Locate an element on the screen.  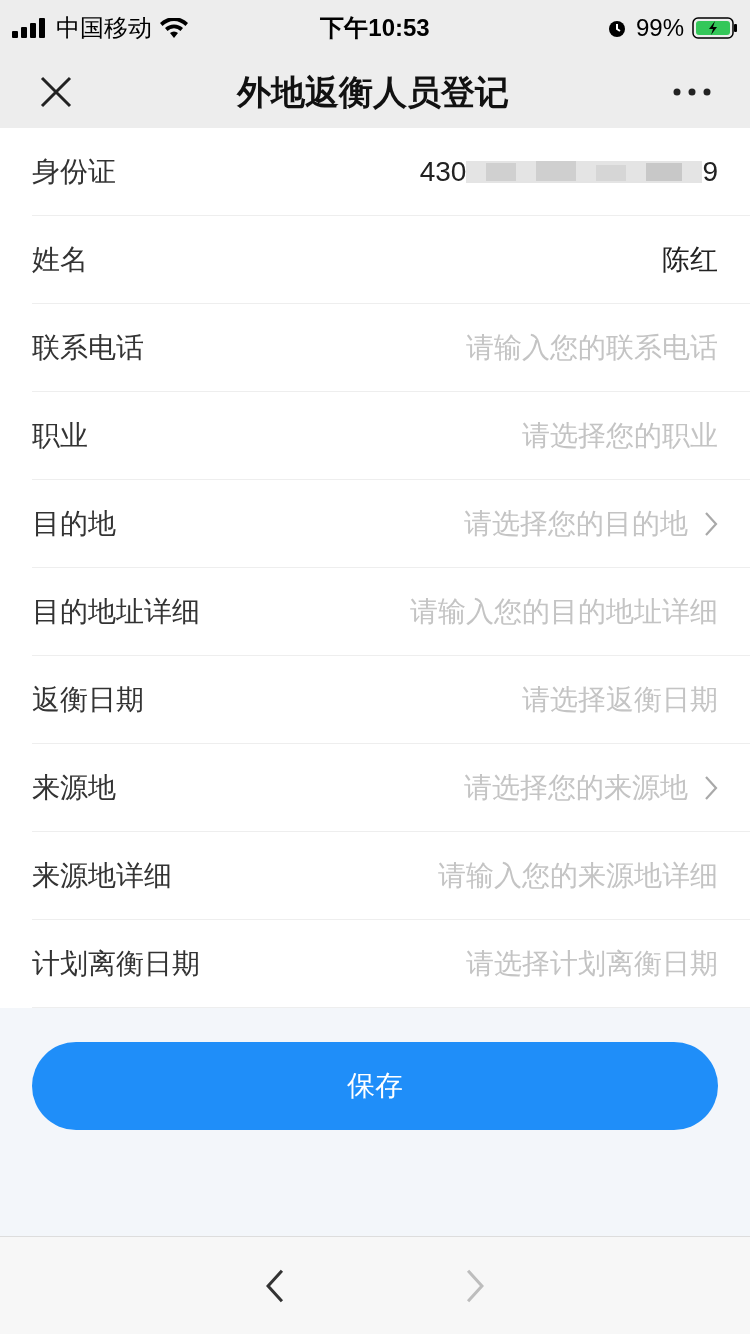
select-field: 请选择返衡日期 is located at coordinates (620, 699).